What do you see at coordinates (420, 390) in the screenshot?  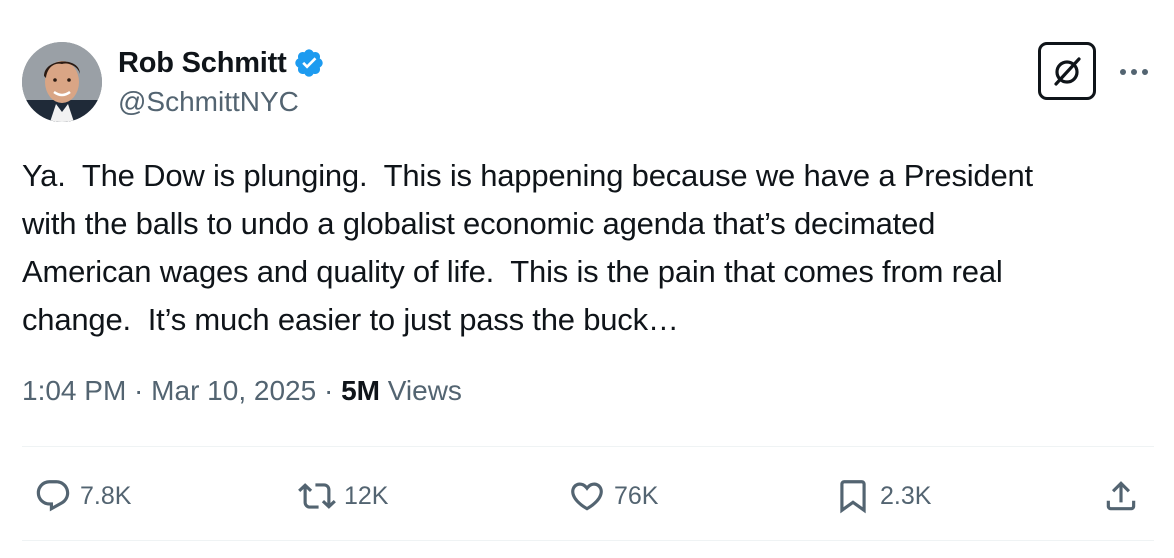 I see `views-label: Views` at bounding box center [420, 390].